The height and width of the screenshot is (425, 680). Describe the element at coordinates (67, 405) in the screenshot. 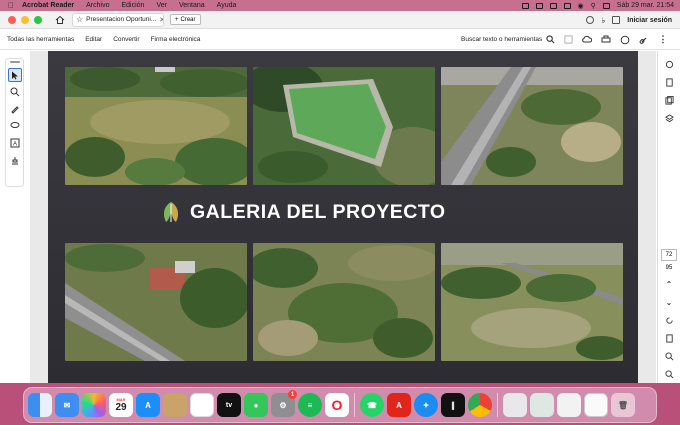

I see `mail-icon: ✉` at that location.